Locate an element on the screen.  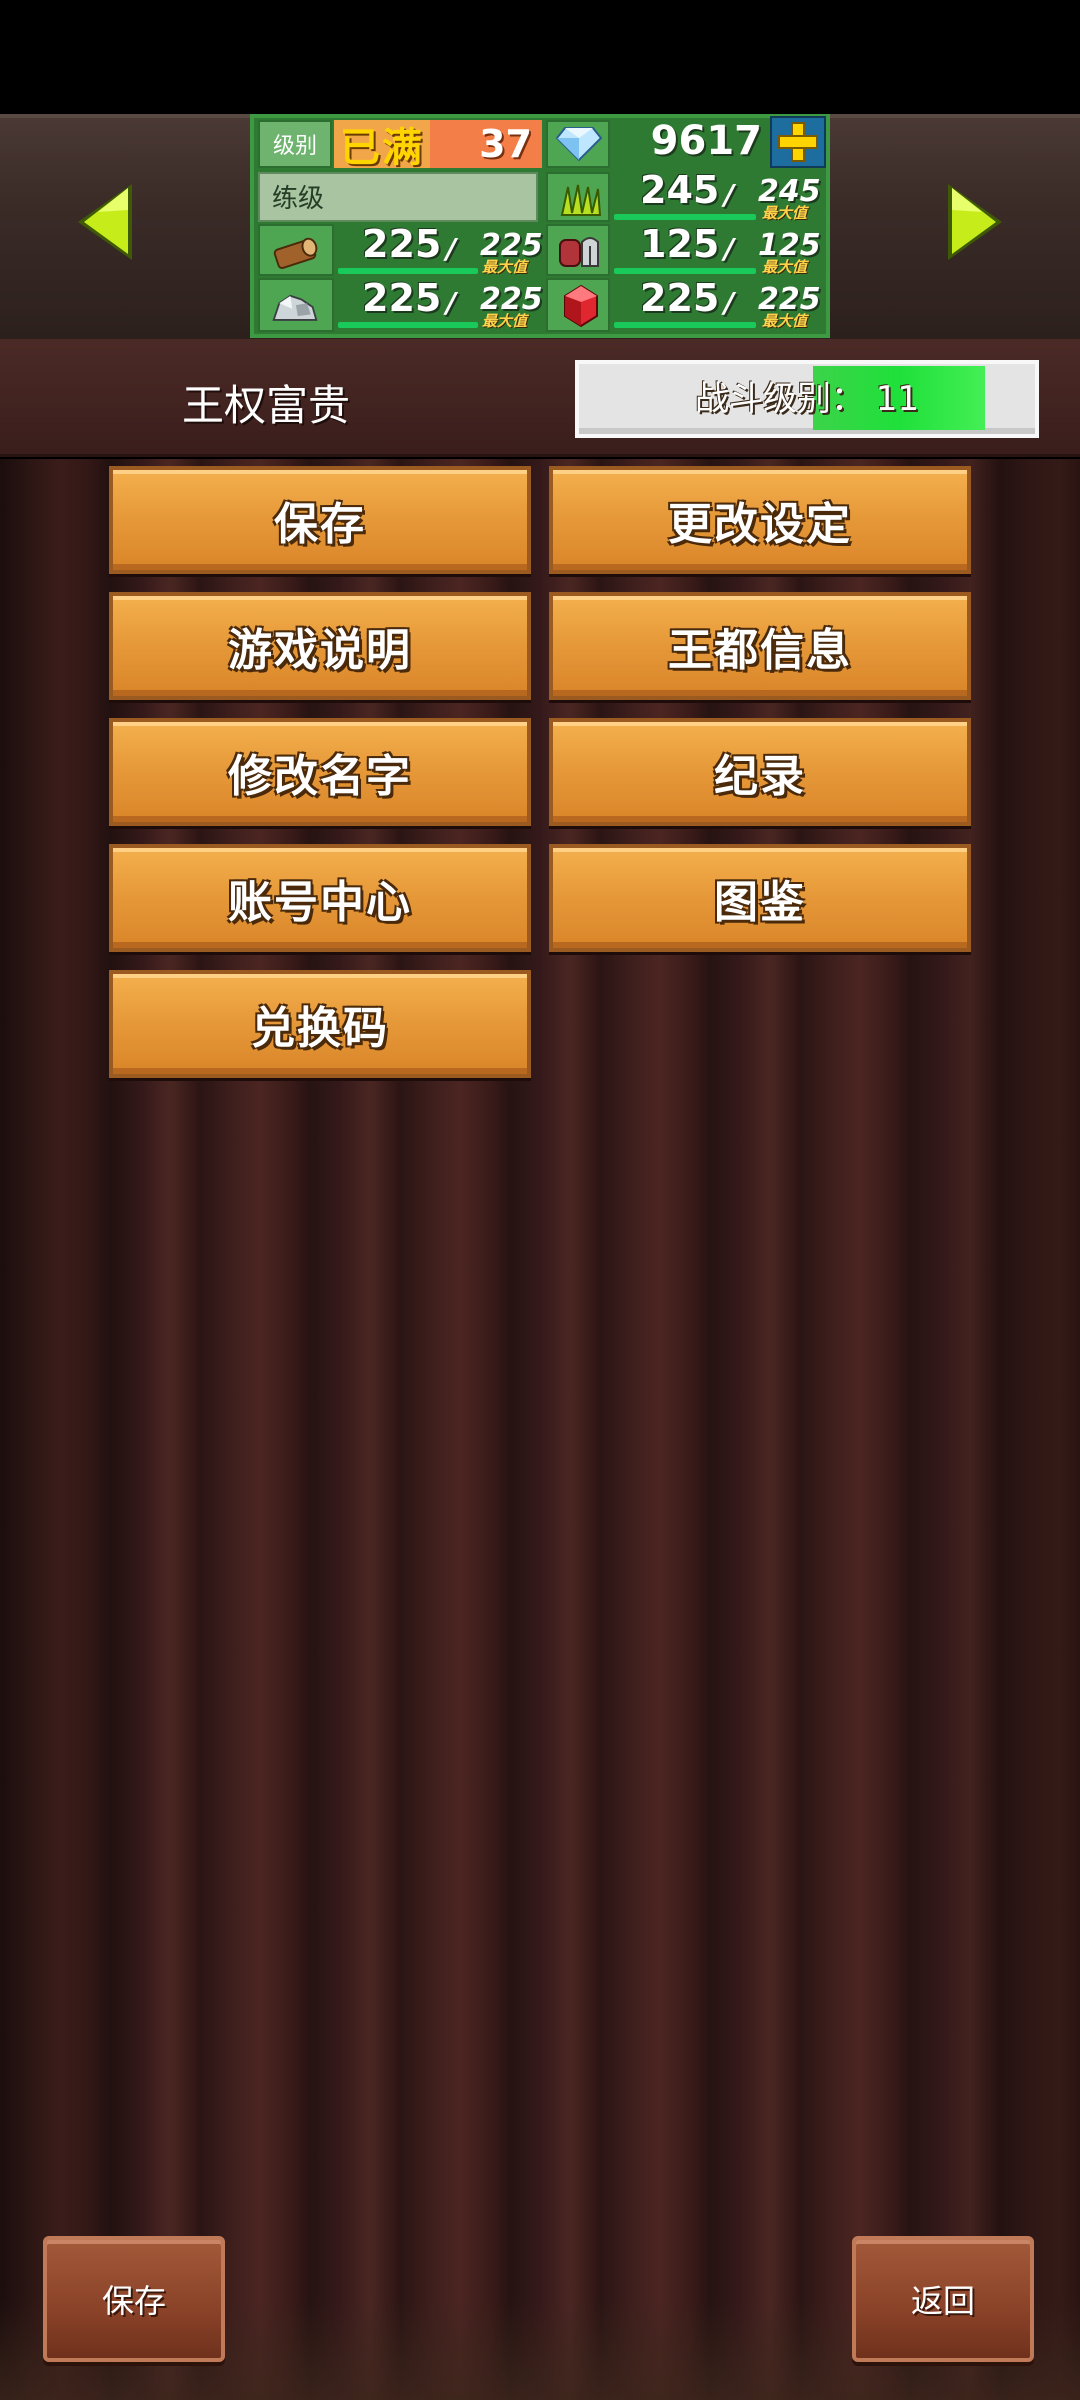
food-value: 125 is located at coordinates (680, 244).